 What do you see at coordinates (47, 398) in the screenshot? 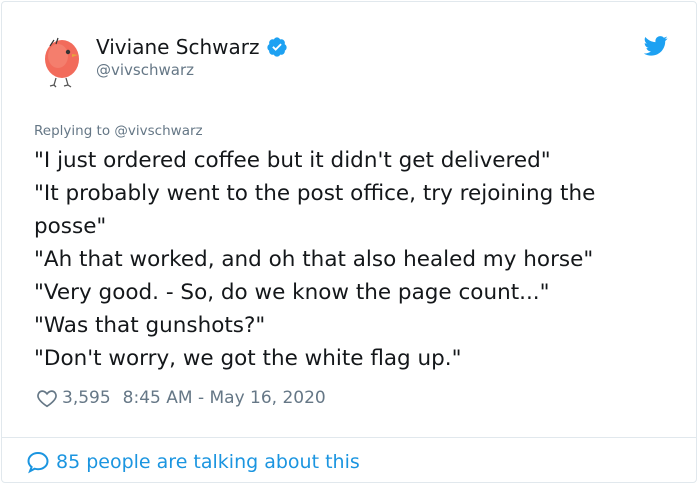
I see `heart-icon` at bounding box center [47, 398].